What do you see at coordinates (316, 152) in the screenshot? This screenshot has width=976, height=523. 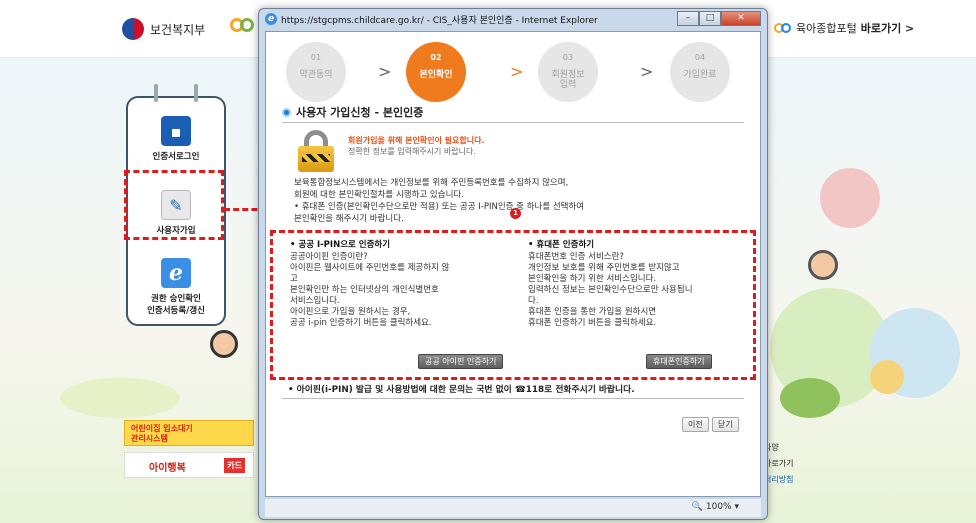 I see `padlock-icon` at bounding box center [316, 152].